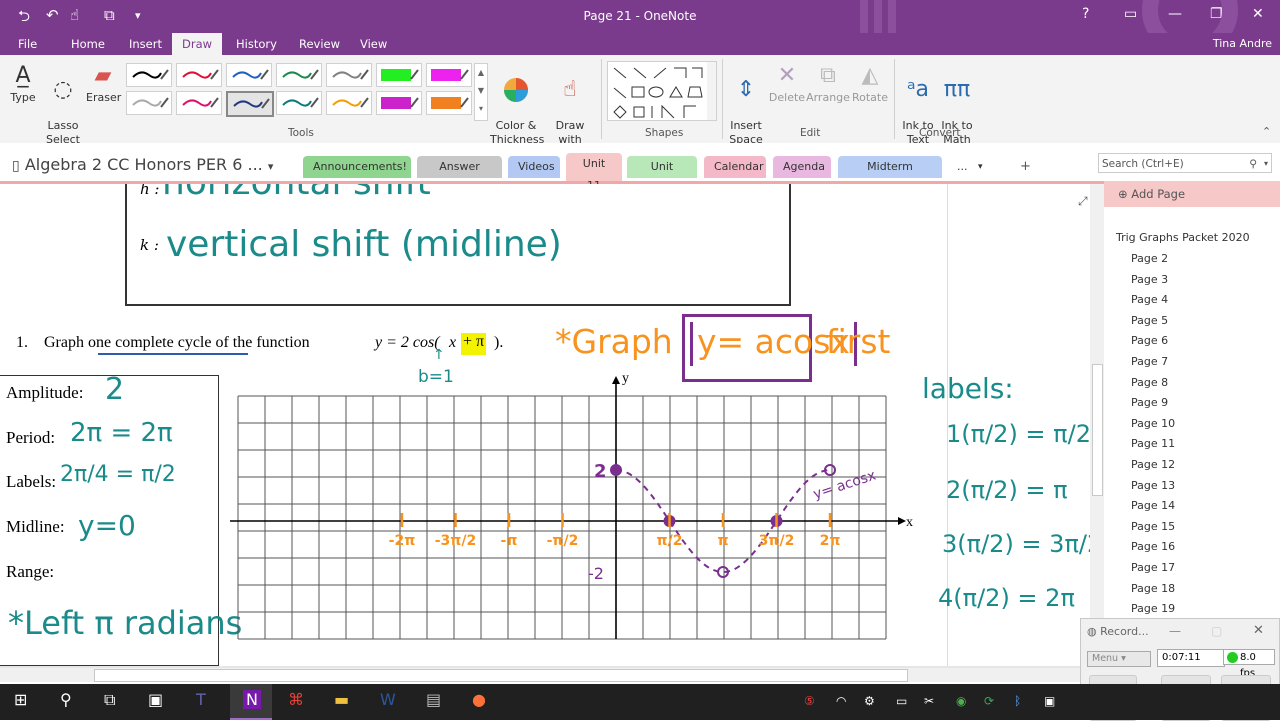 This screenshot has height=721, width=1280. I want to click on page-list-item: Page 12, so click(1153, 464).